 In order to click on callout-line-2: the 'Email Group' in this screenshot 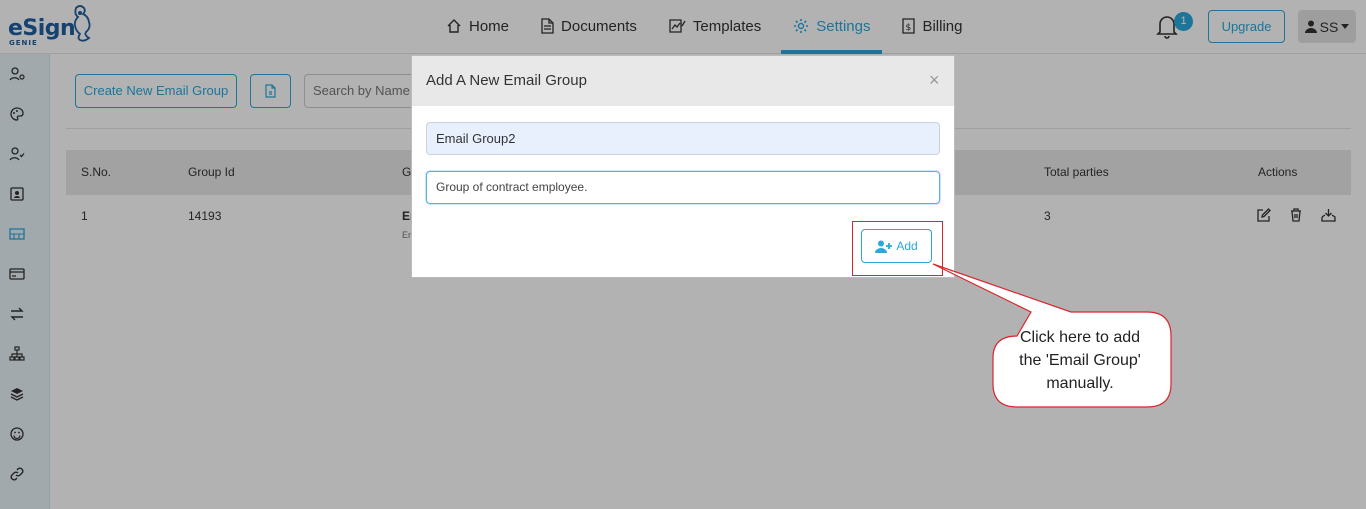, I will do `click(1080, 360)`.